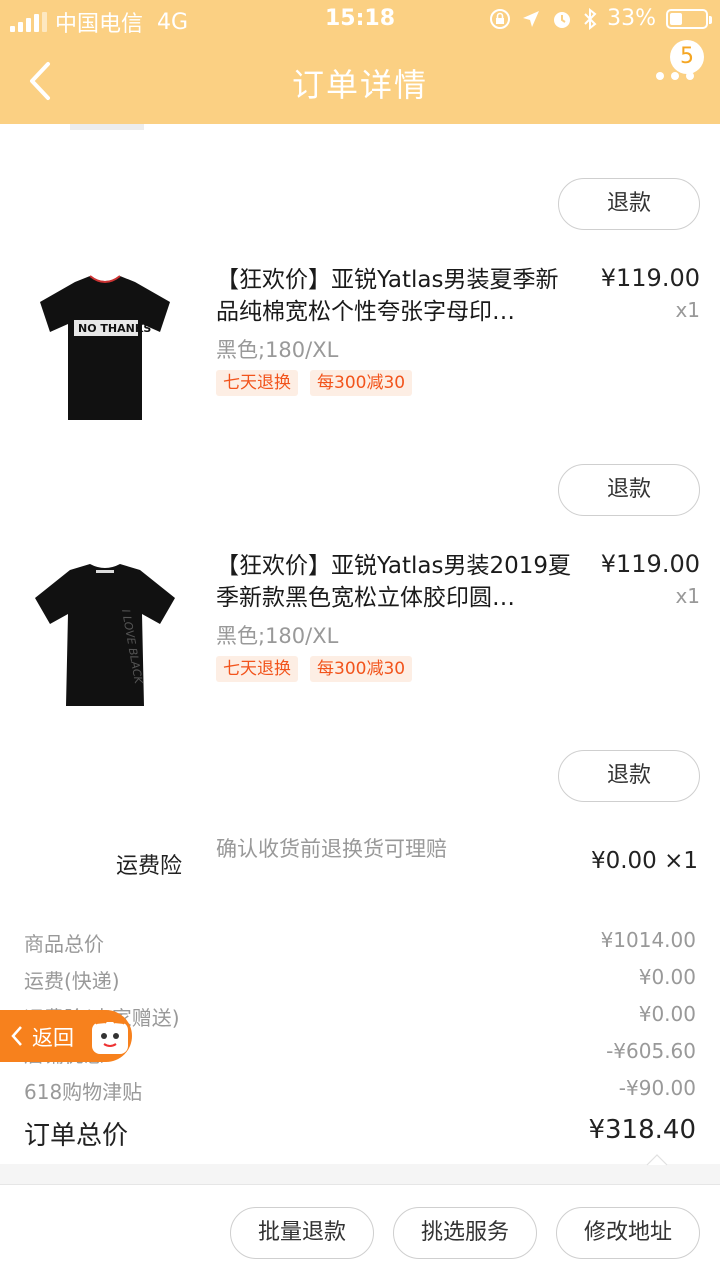 The image size is (720, 1280). Describe the element at coordinates (83, 1092) in the screenshot. I see `summary-label: 618购物津贴` at that location.